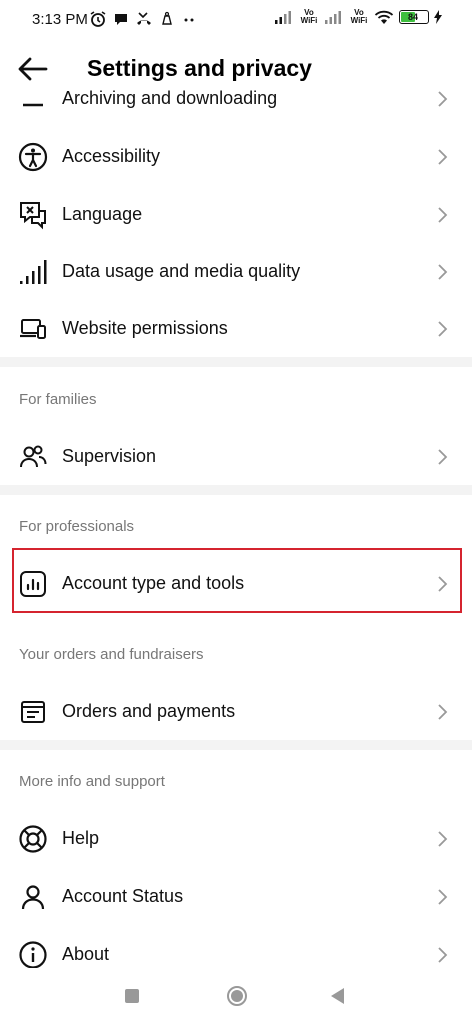 This screenshot has width=472, height=1024. I want to click on section-title-families: For families, so click(58, 399).